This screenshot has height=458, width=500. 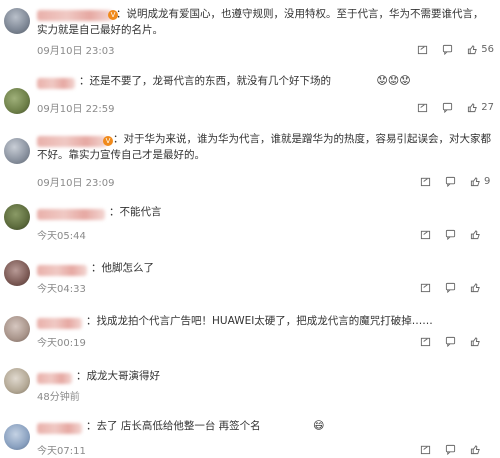 What do you see at coordinates (61, 289) in the screenshot?
I see `comment-time: 今天04:33` at bounding box center [61, 289].